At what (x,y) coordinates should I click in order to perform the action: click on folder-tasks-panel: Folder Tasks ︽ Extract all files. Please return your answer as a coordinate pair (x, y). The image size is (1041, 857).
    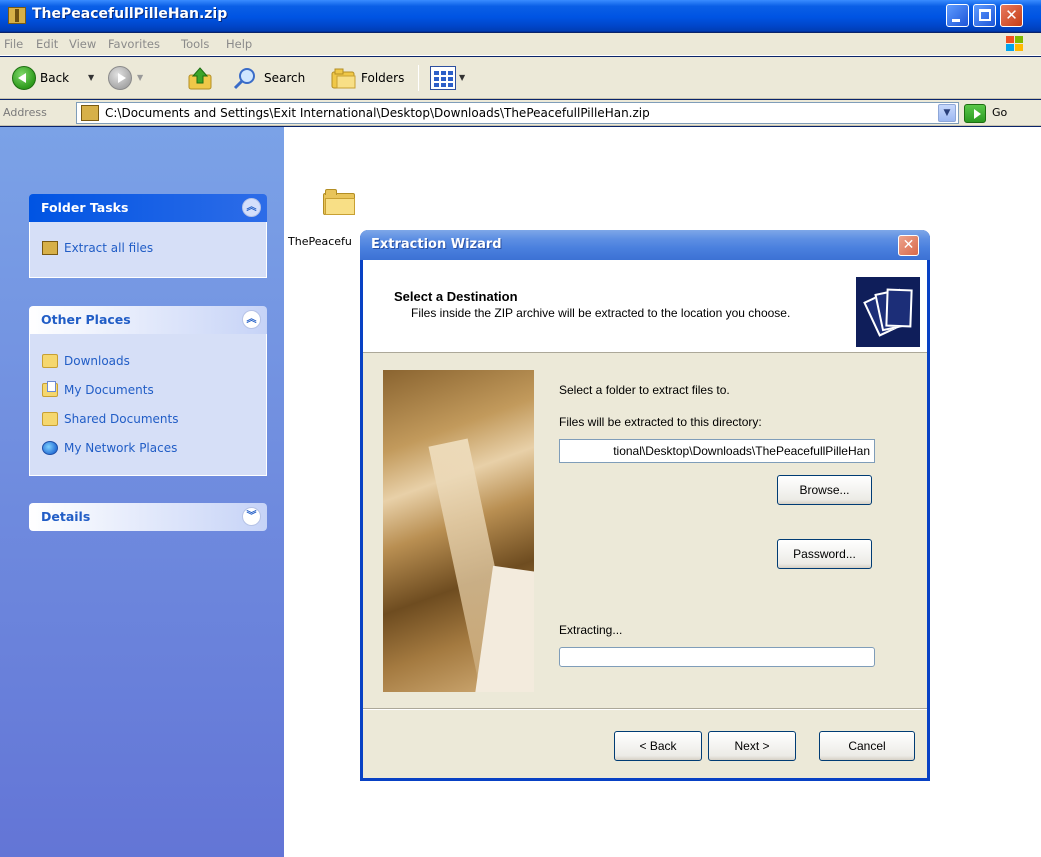
    Looking at the image, I should click on (148, 236).